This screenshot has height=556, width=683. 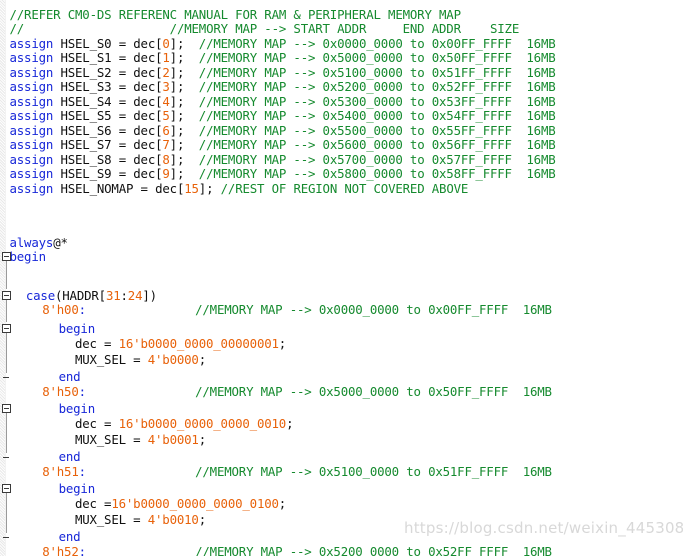 What do you see at coordinates (108, 159) in the screenshot?
I see `code-token-id: HSEL_S8 = dec[` at bounding box center [108, 159].